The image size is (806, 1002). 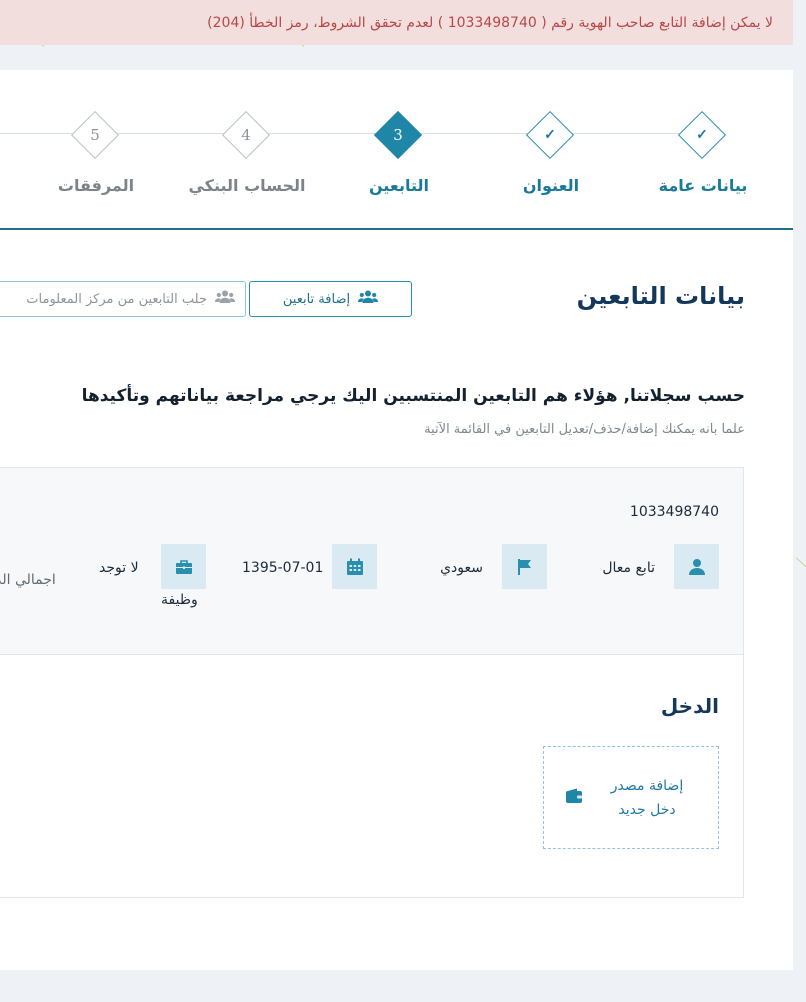 What do you see at coordinates (551, 185) in the screenshot?
I see `step-label: العنوان` at bounding box center [551, 185].